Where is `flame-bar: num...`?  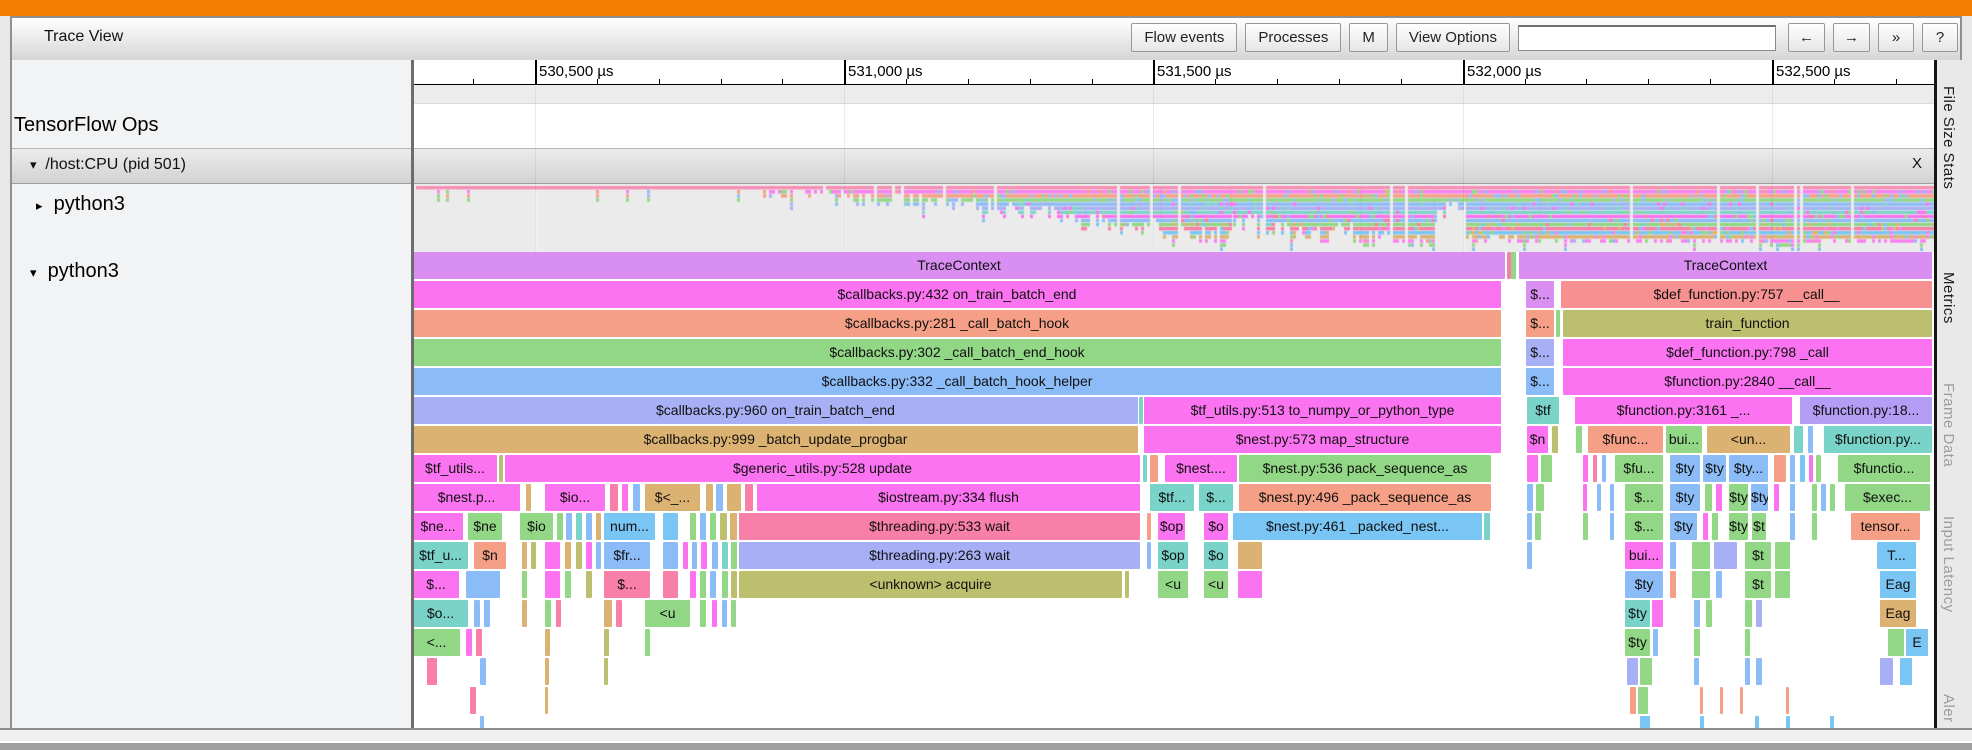 flame-bar: num... is located at coordinates (629, 526).